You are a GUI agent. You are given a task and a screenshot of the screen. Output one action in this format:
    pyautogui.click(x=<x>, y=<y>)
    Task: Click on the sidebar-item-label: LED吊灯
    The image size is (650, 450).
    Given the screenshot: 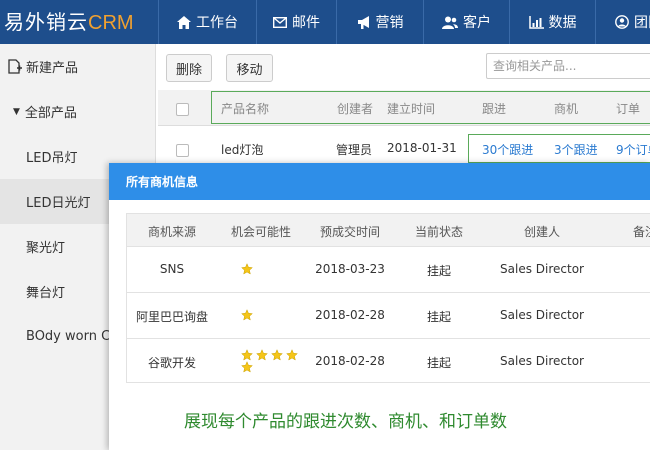 What is the action you would take?
    pyautogui.click(x=52, y=158)
    